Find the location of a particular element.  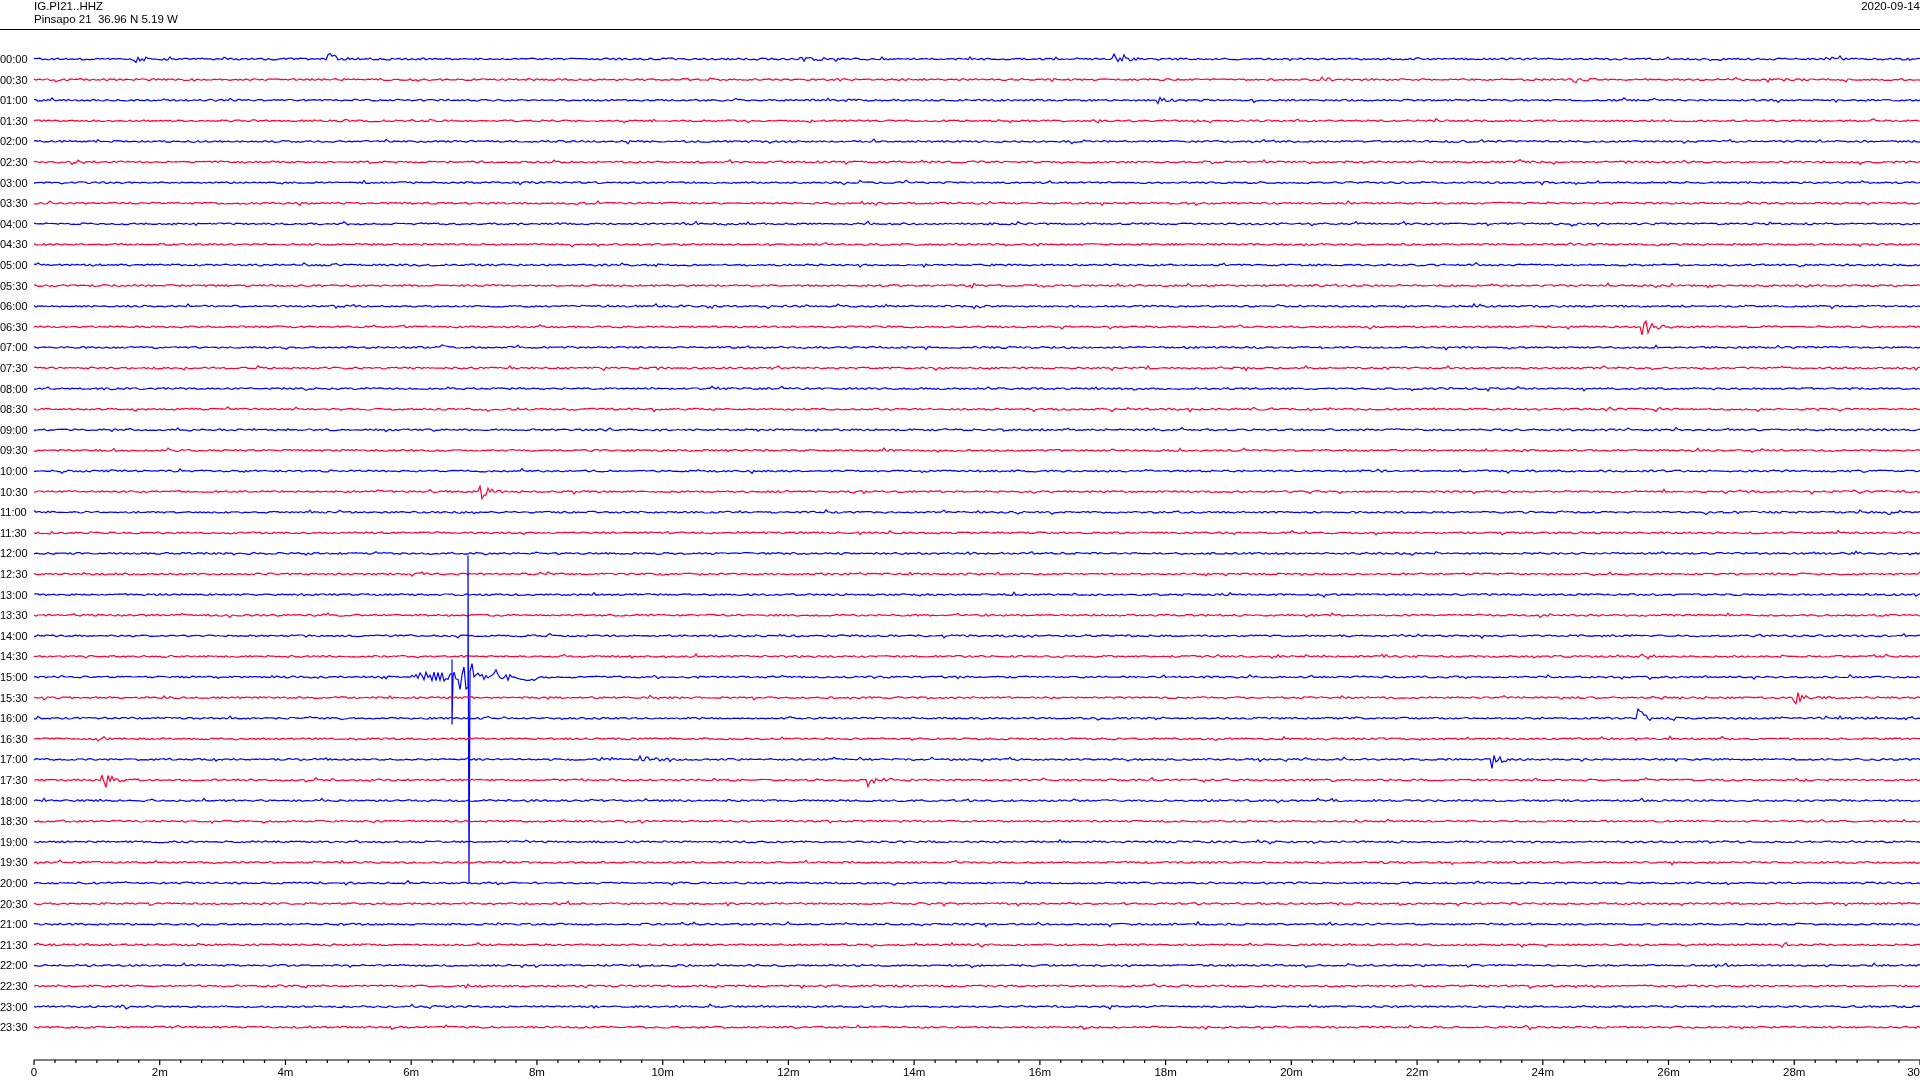

time-label: 16:00 is located at coordinates (14, 718).